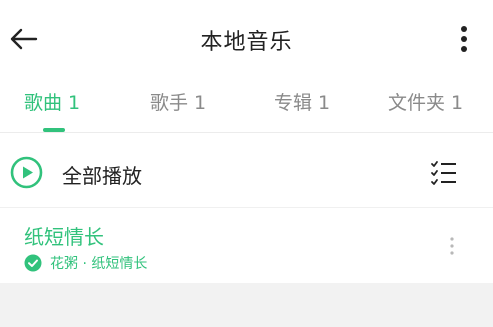 The image size is (493, 327). I want to click on song-artist-album: 花粥 · 纸短情长, so click(99, 264).